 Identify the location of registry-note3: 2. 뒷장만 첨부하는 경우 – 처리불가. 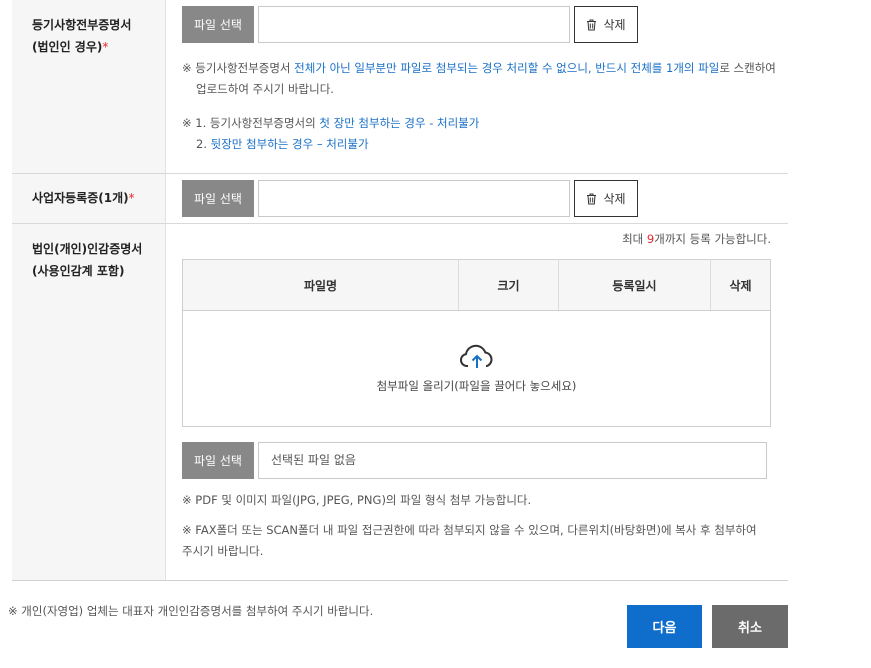
(485, 144).